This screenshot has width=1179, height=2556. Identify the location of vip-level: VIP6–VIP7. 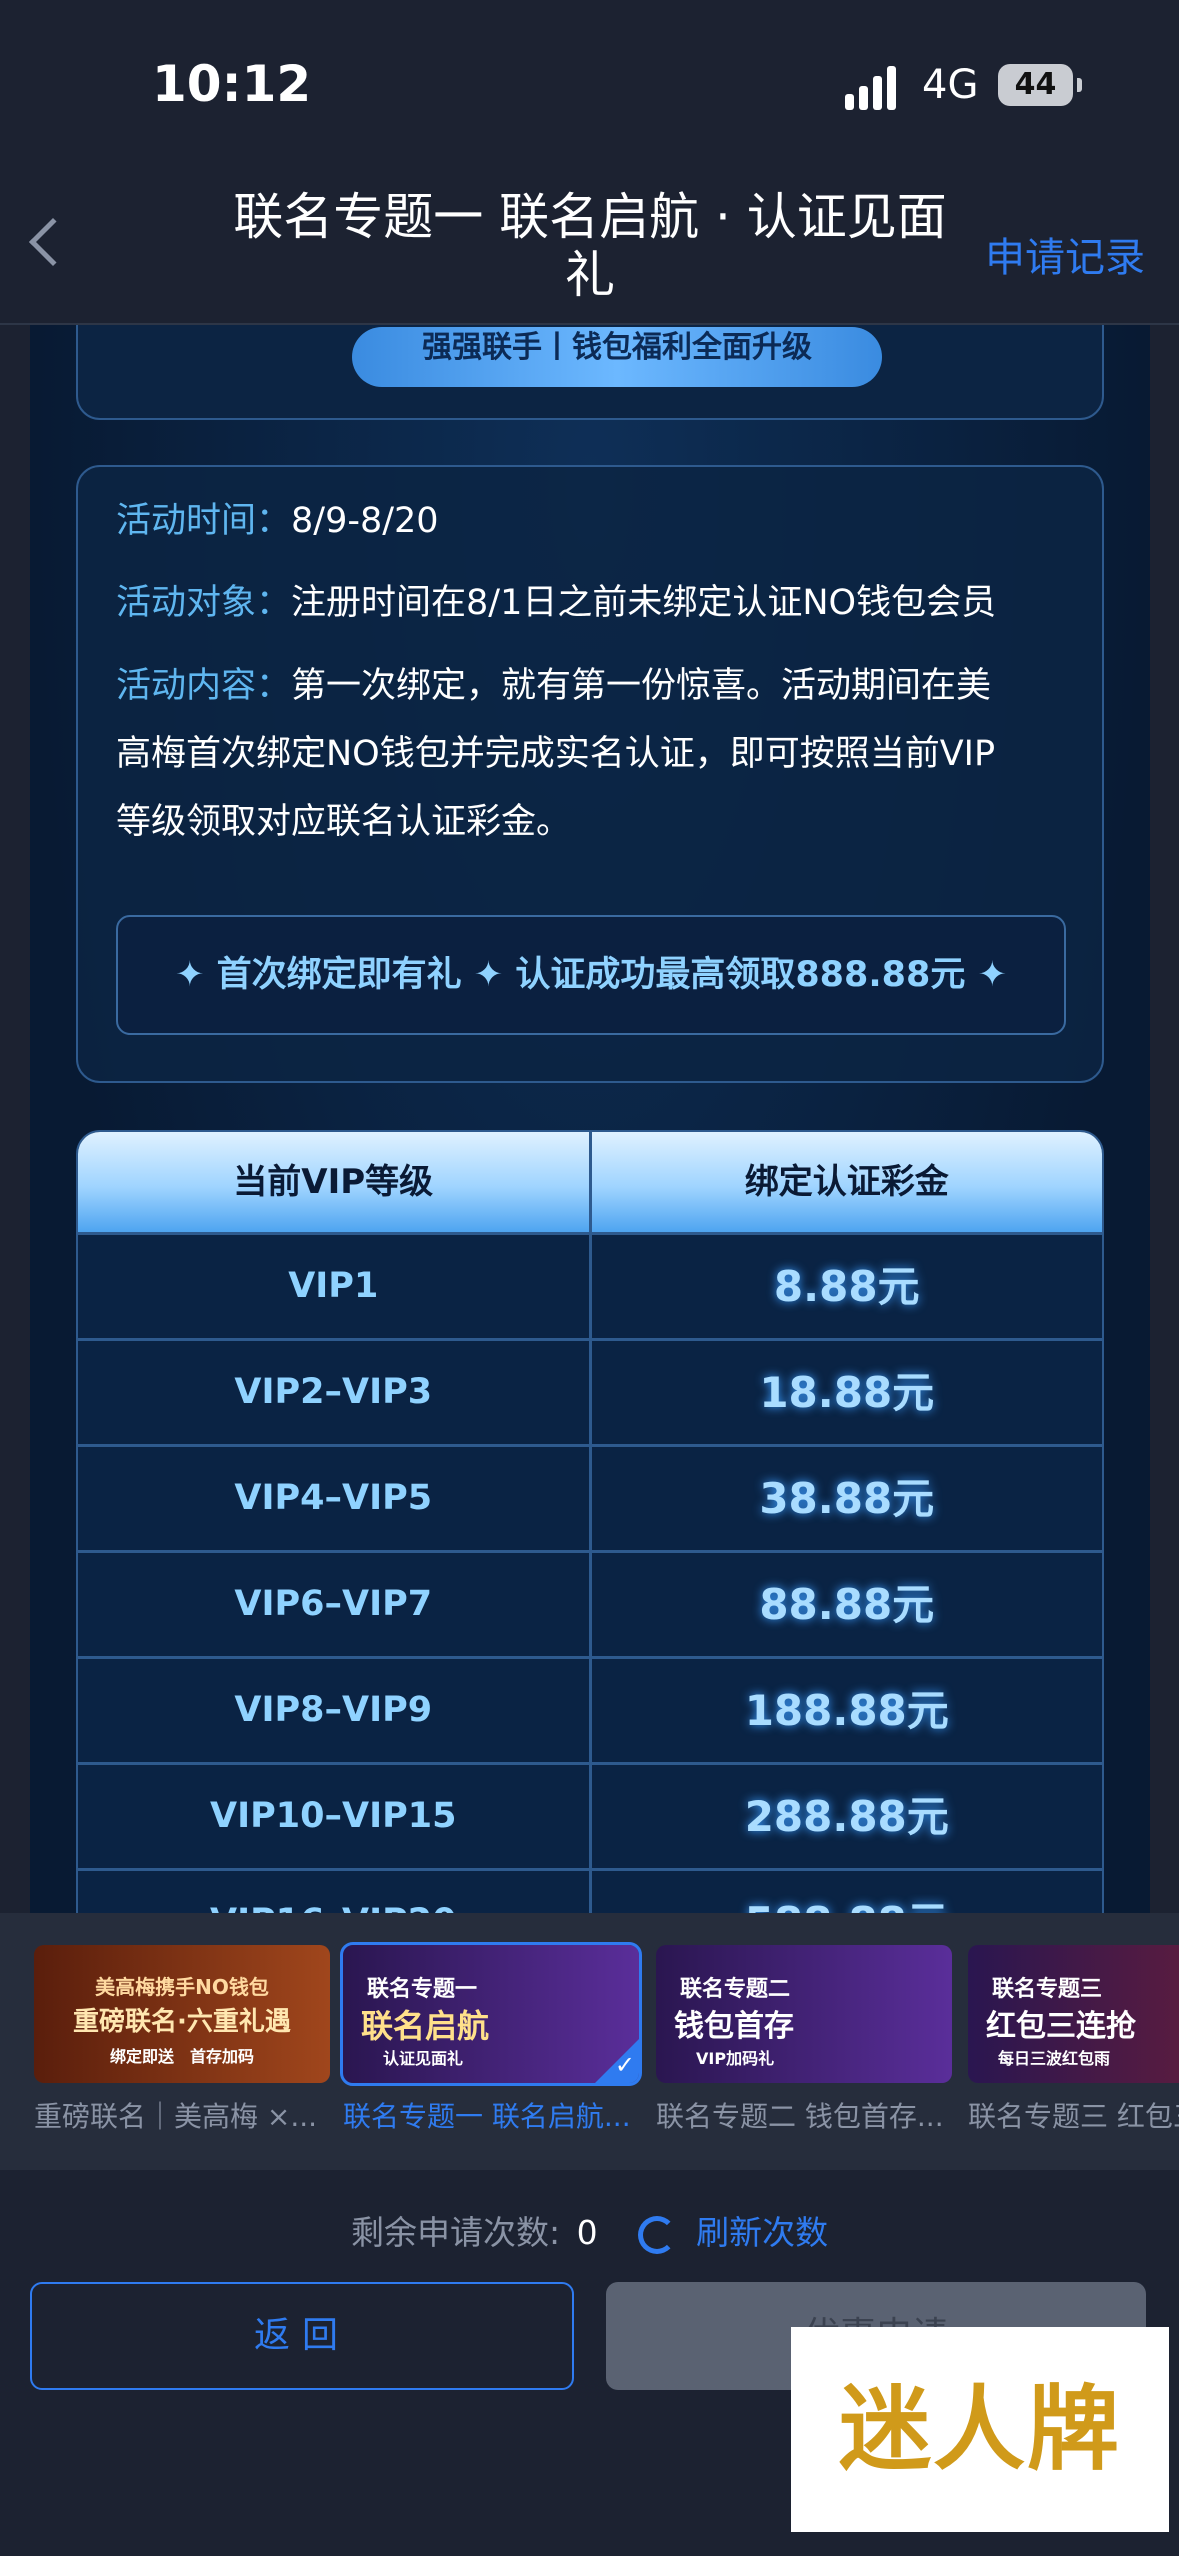
(335, 1604).